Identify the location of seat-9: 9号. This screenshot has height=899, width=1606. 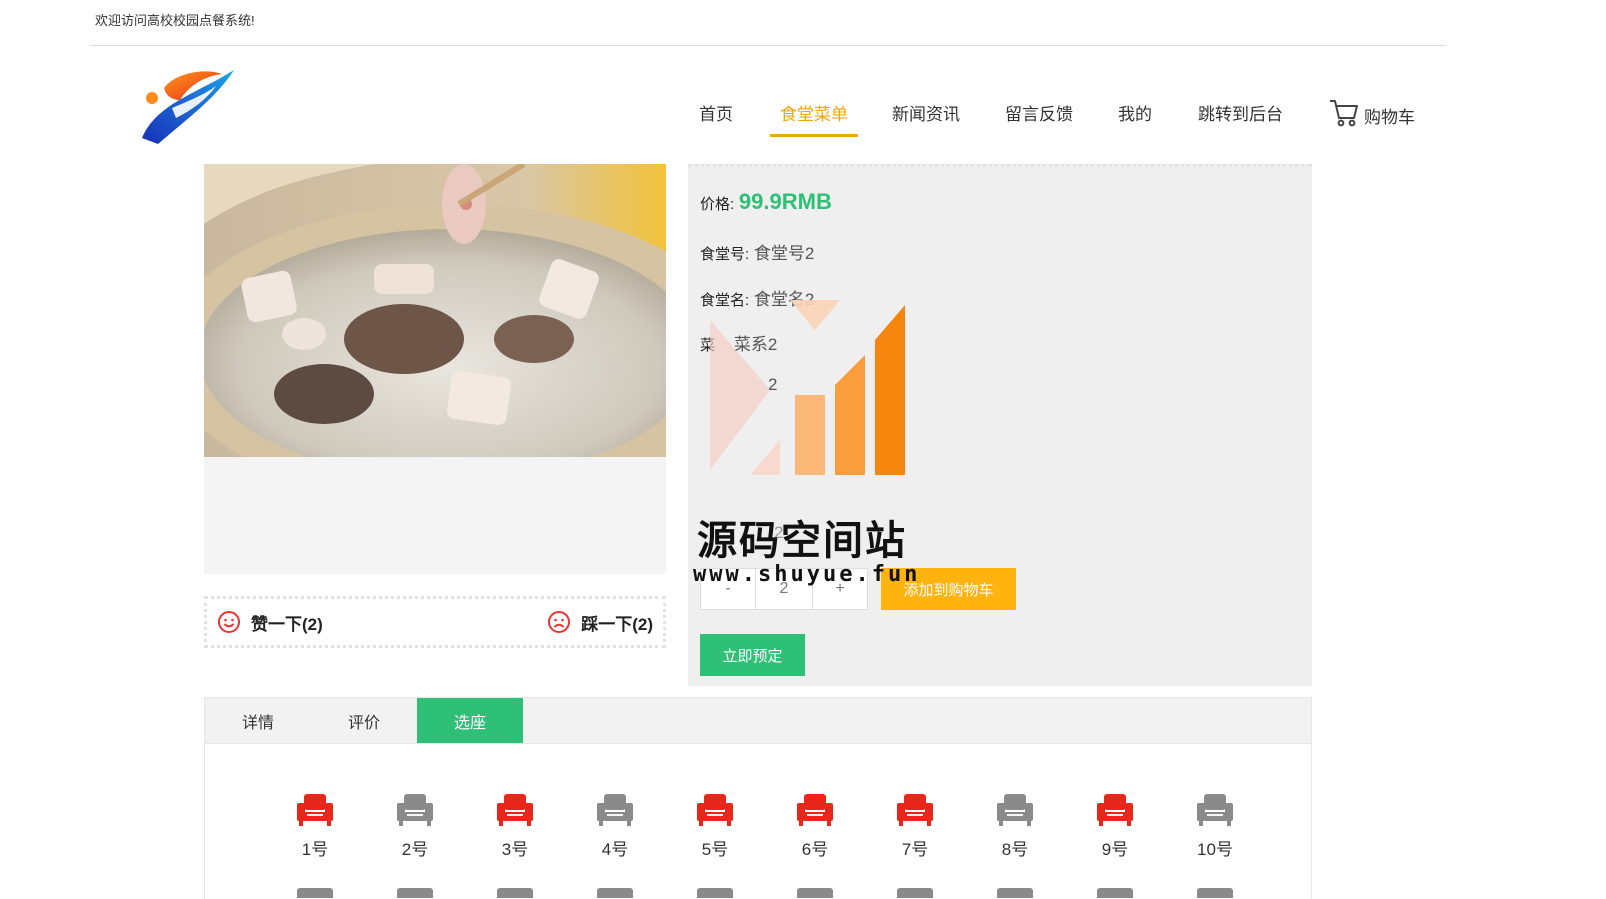
(1115, 826).